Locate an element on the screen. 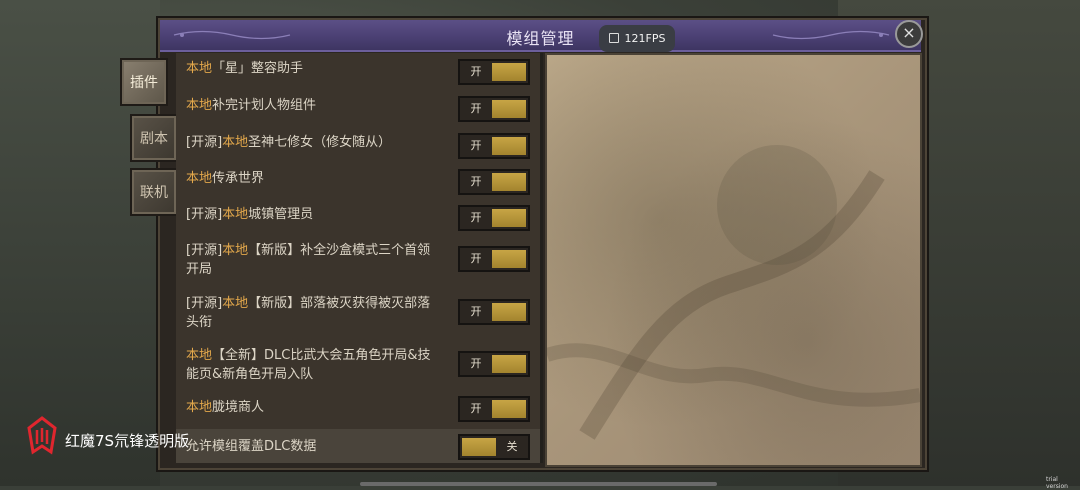 The height and width of the screenshot is (490, 1080). tab-scripts: 剧本 is located at coordinates (154, 138).